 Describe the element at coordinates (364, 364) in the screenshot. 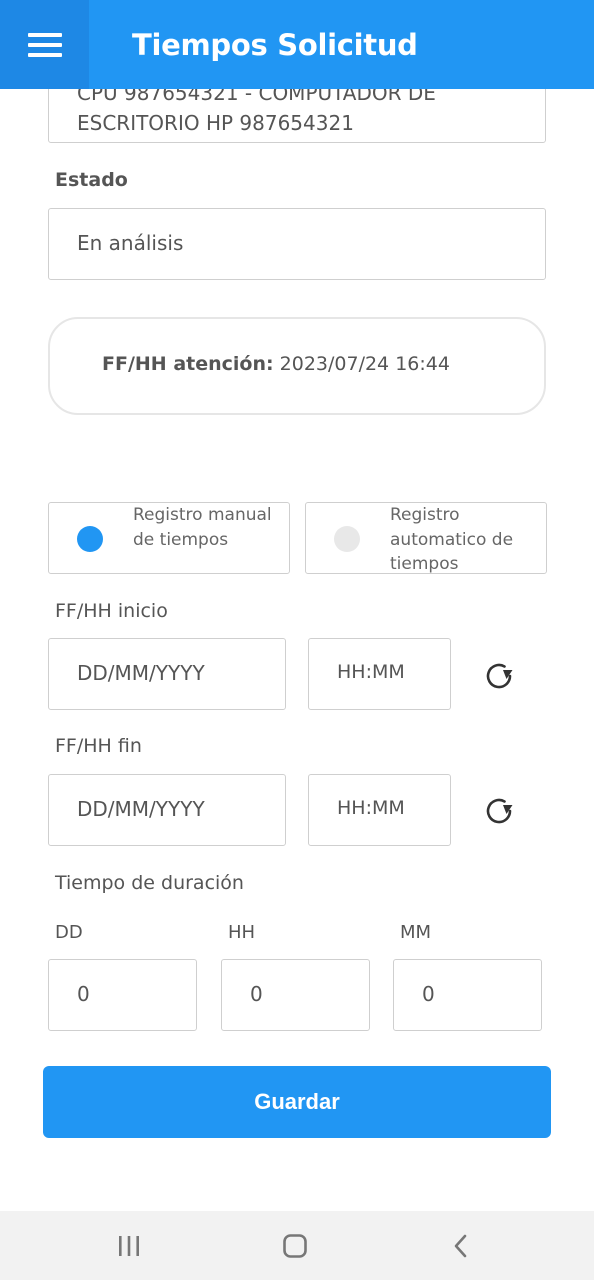

I see `atencion-value: 2023/07/24 16:44` at that location.